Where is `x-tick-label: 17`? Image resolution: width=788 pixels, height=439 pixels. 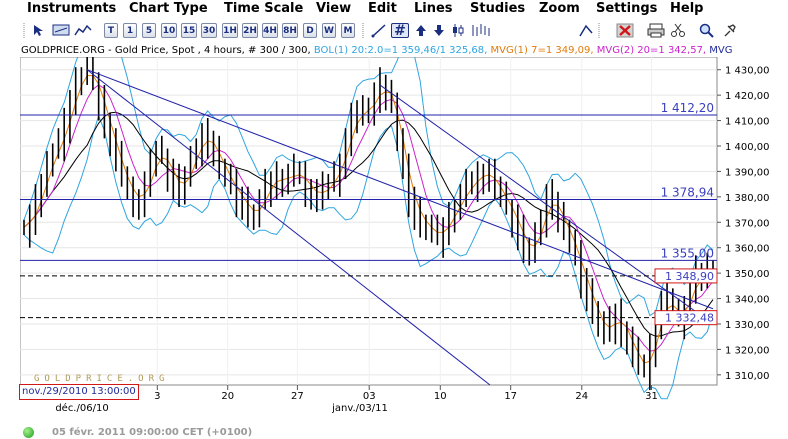
x-tick-label: 17 is located at coordinates (510, 396).